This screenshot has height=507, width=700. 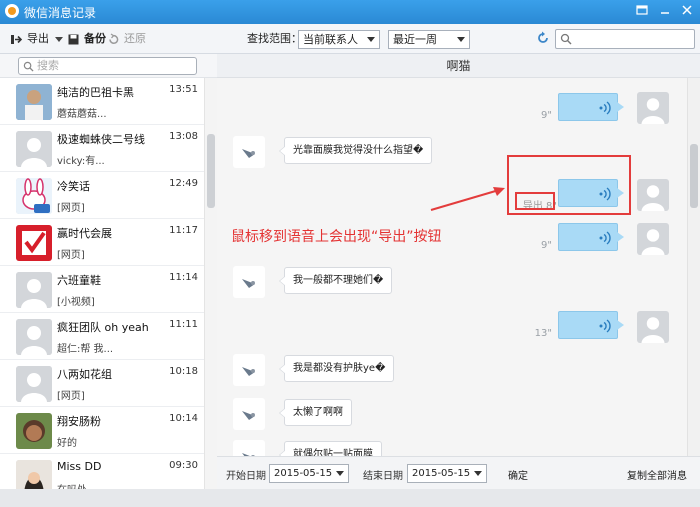 I want to click on contact-name: 纯洁的巴祖卡黑, so click(x=95, y=92).